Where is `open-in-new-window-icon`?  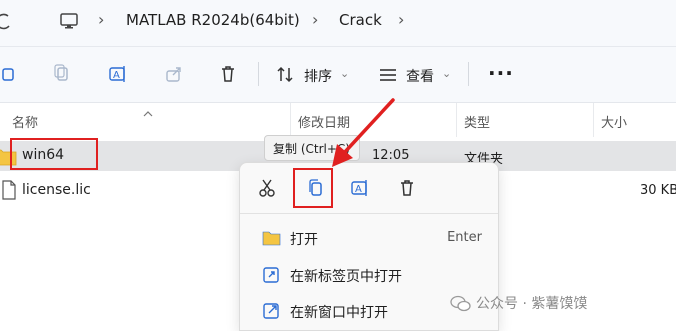
open-in-new-window-icon is located at coordinates (272, 311).